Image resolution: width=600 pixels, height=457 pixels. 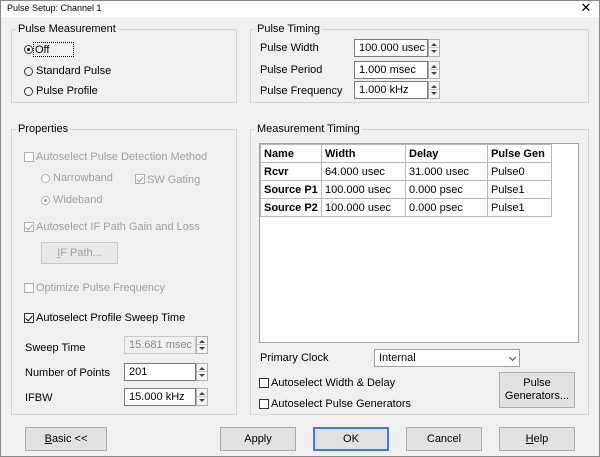 I want to click on standard-pulse-label: Standard Pulse, so click(x=73, y=71).